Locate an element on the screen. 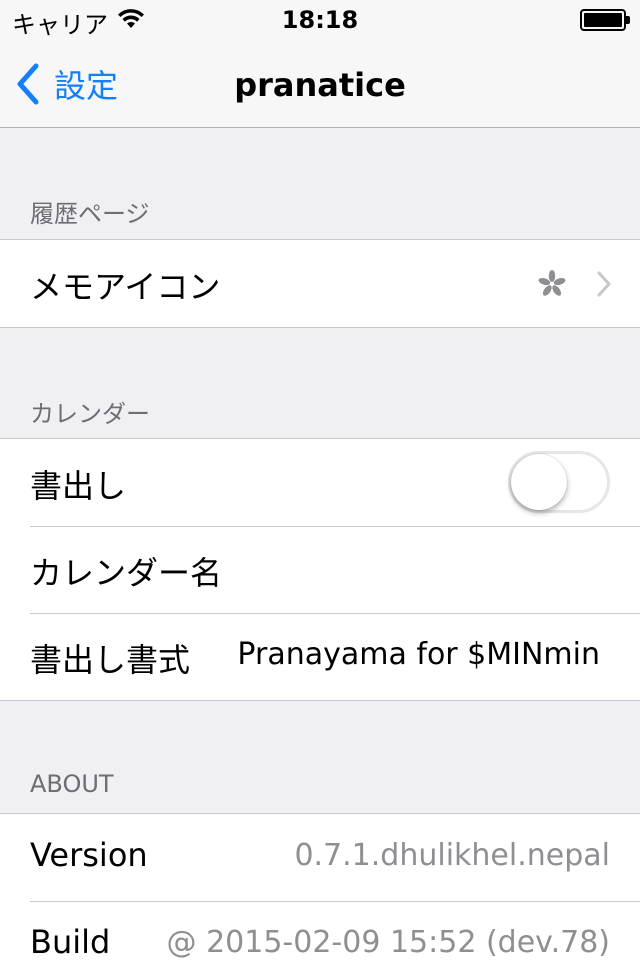 This screenshot has height=960, width=640. export-format-row: 書出し書式 Pranayama for $MINmin is located at coordinates (320, 656).